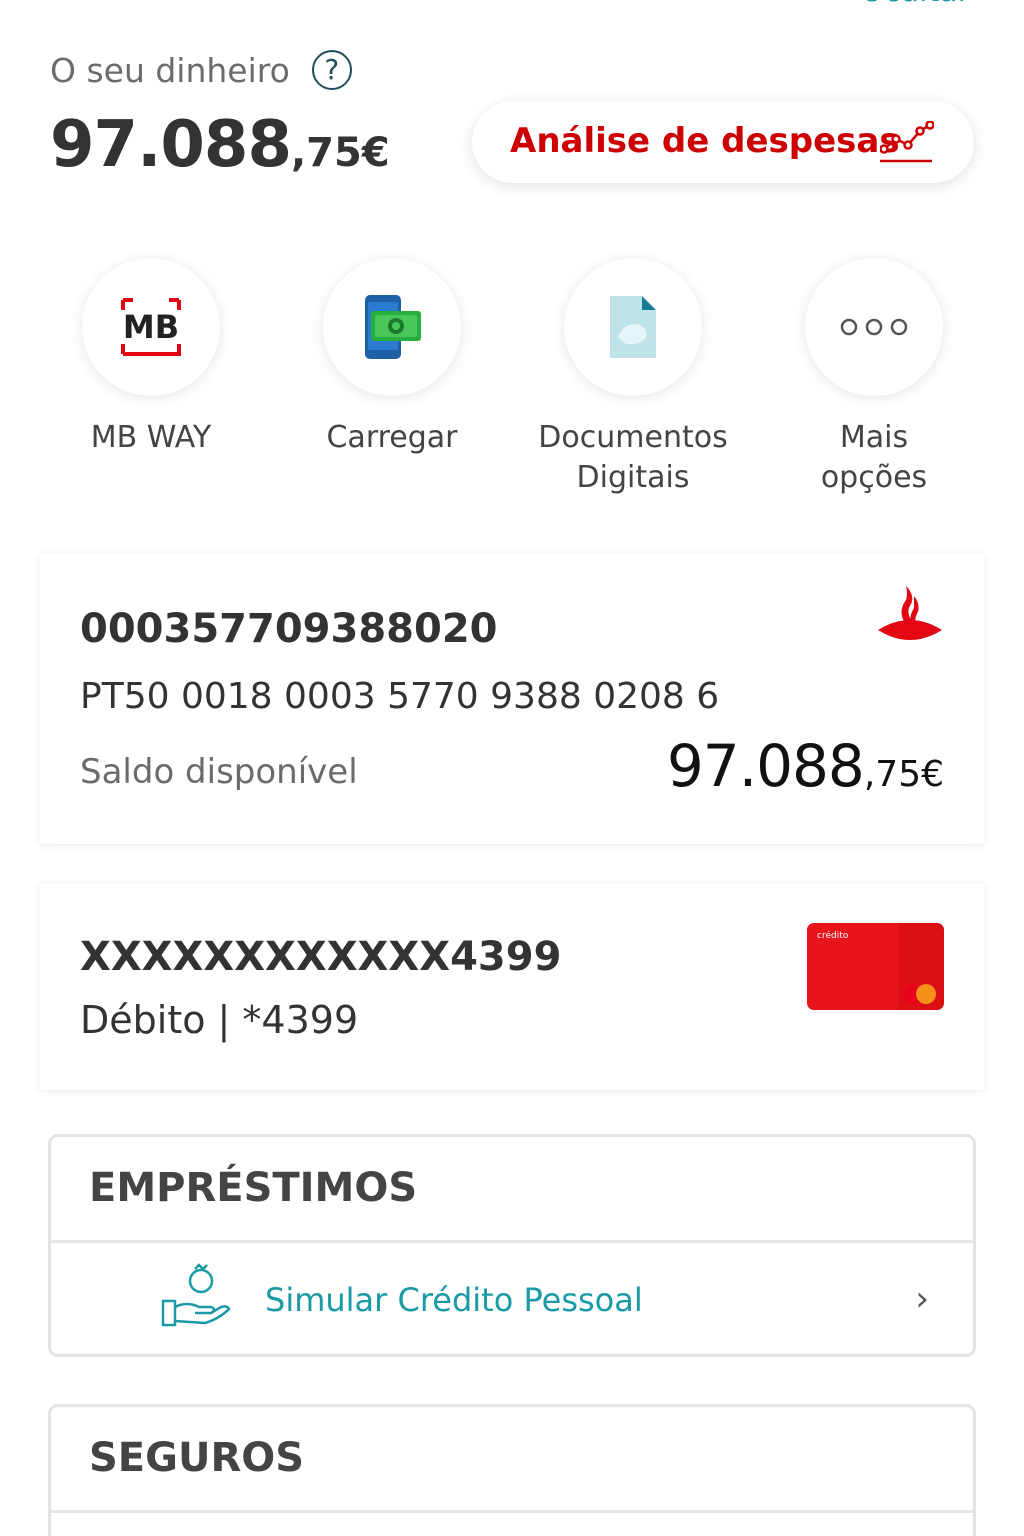  I want to click on loans-section: EMPRÉSTIMOS Simular Crédito Pessoal ›, so click(512, 1245).